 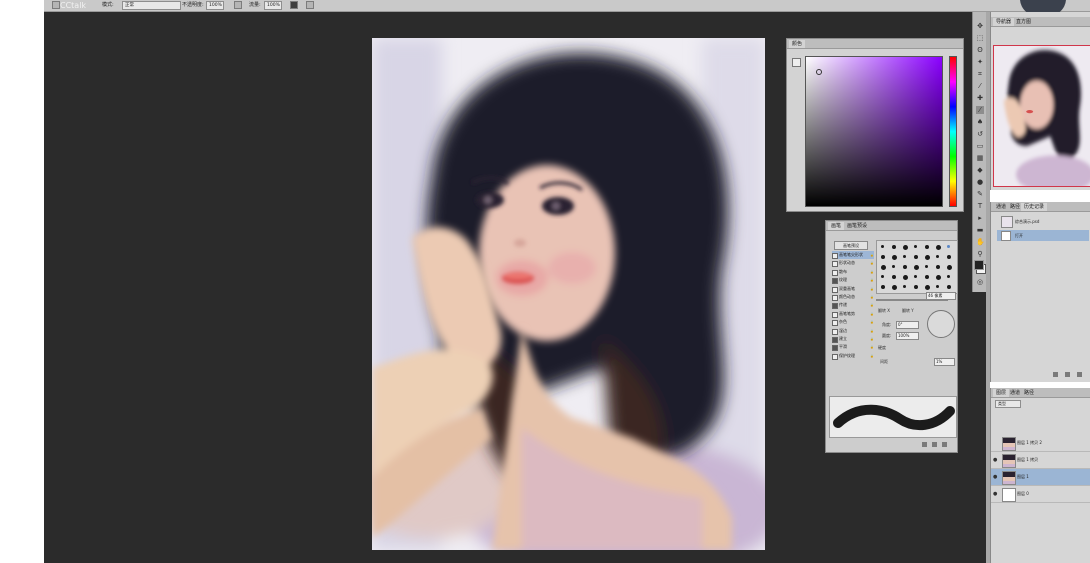 I want to click on eyedropper-tool-icon: ⁄, so click(x=980, y=86).